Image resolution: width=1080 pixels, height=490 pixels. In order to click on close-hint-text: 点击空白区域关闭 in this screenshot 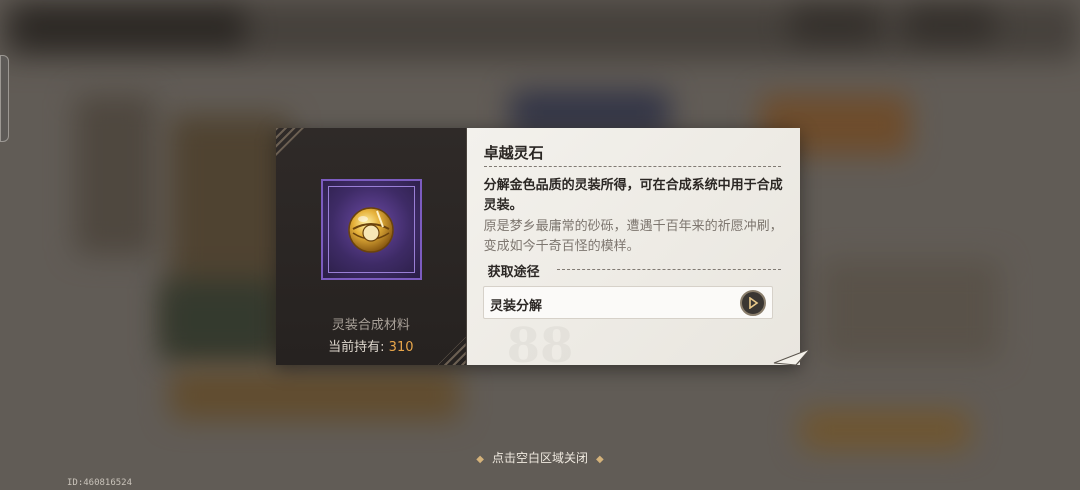, I will do `click(539, 458)`.